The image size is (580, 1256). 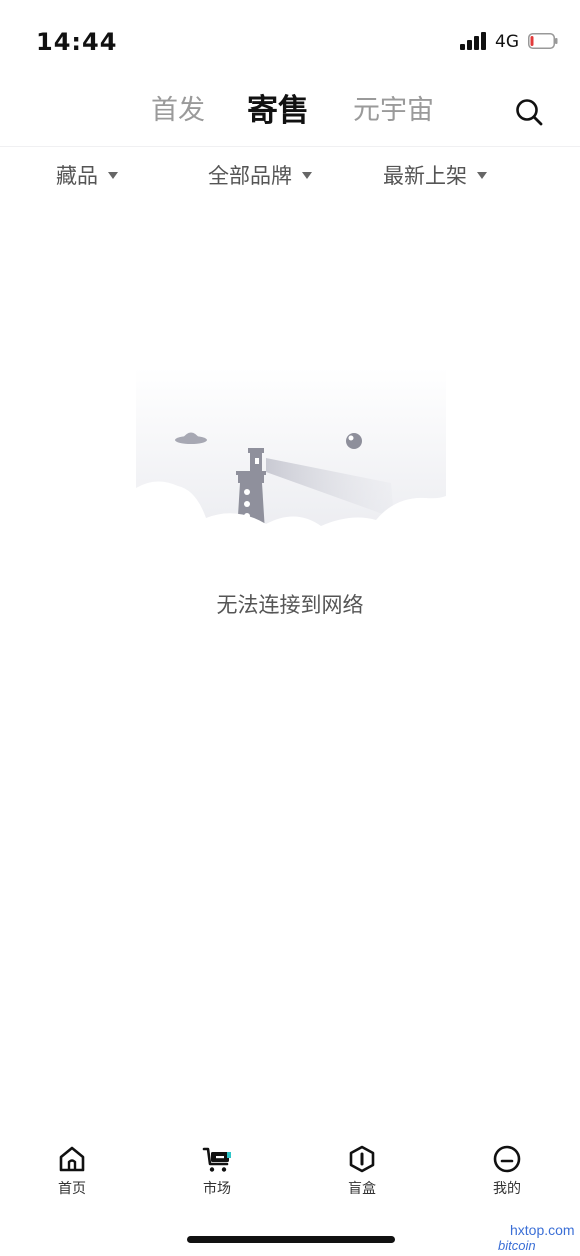 I want to click on signal-icon, so click(x=473, y=41).